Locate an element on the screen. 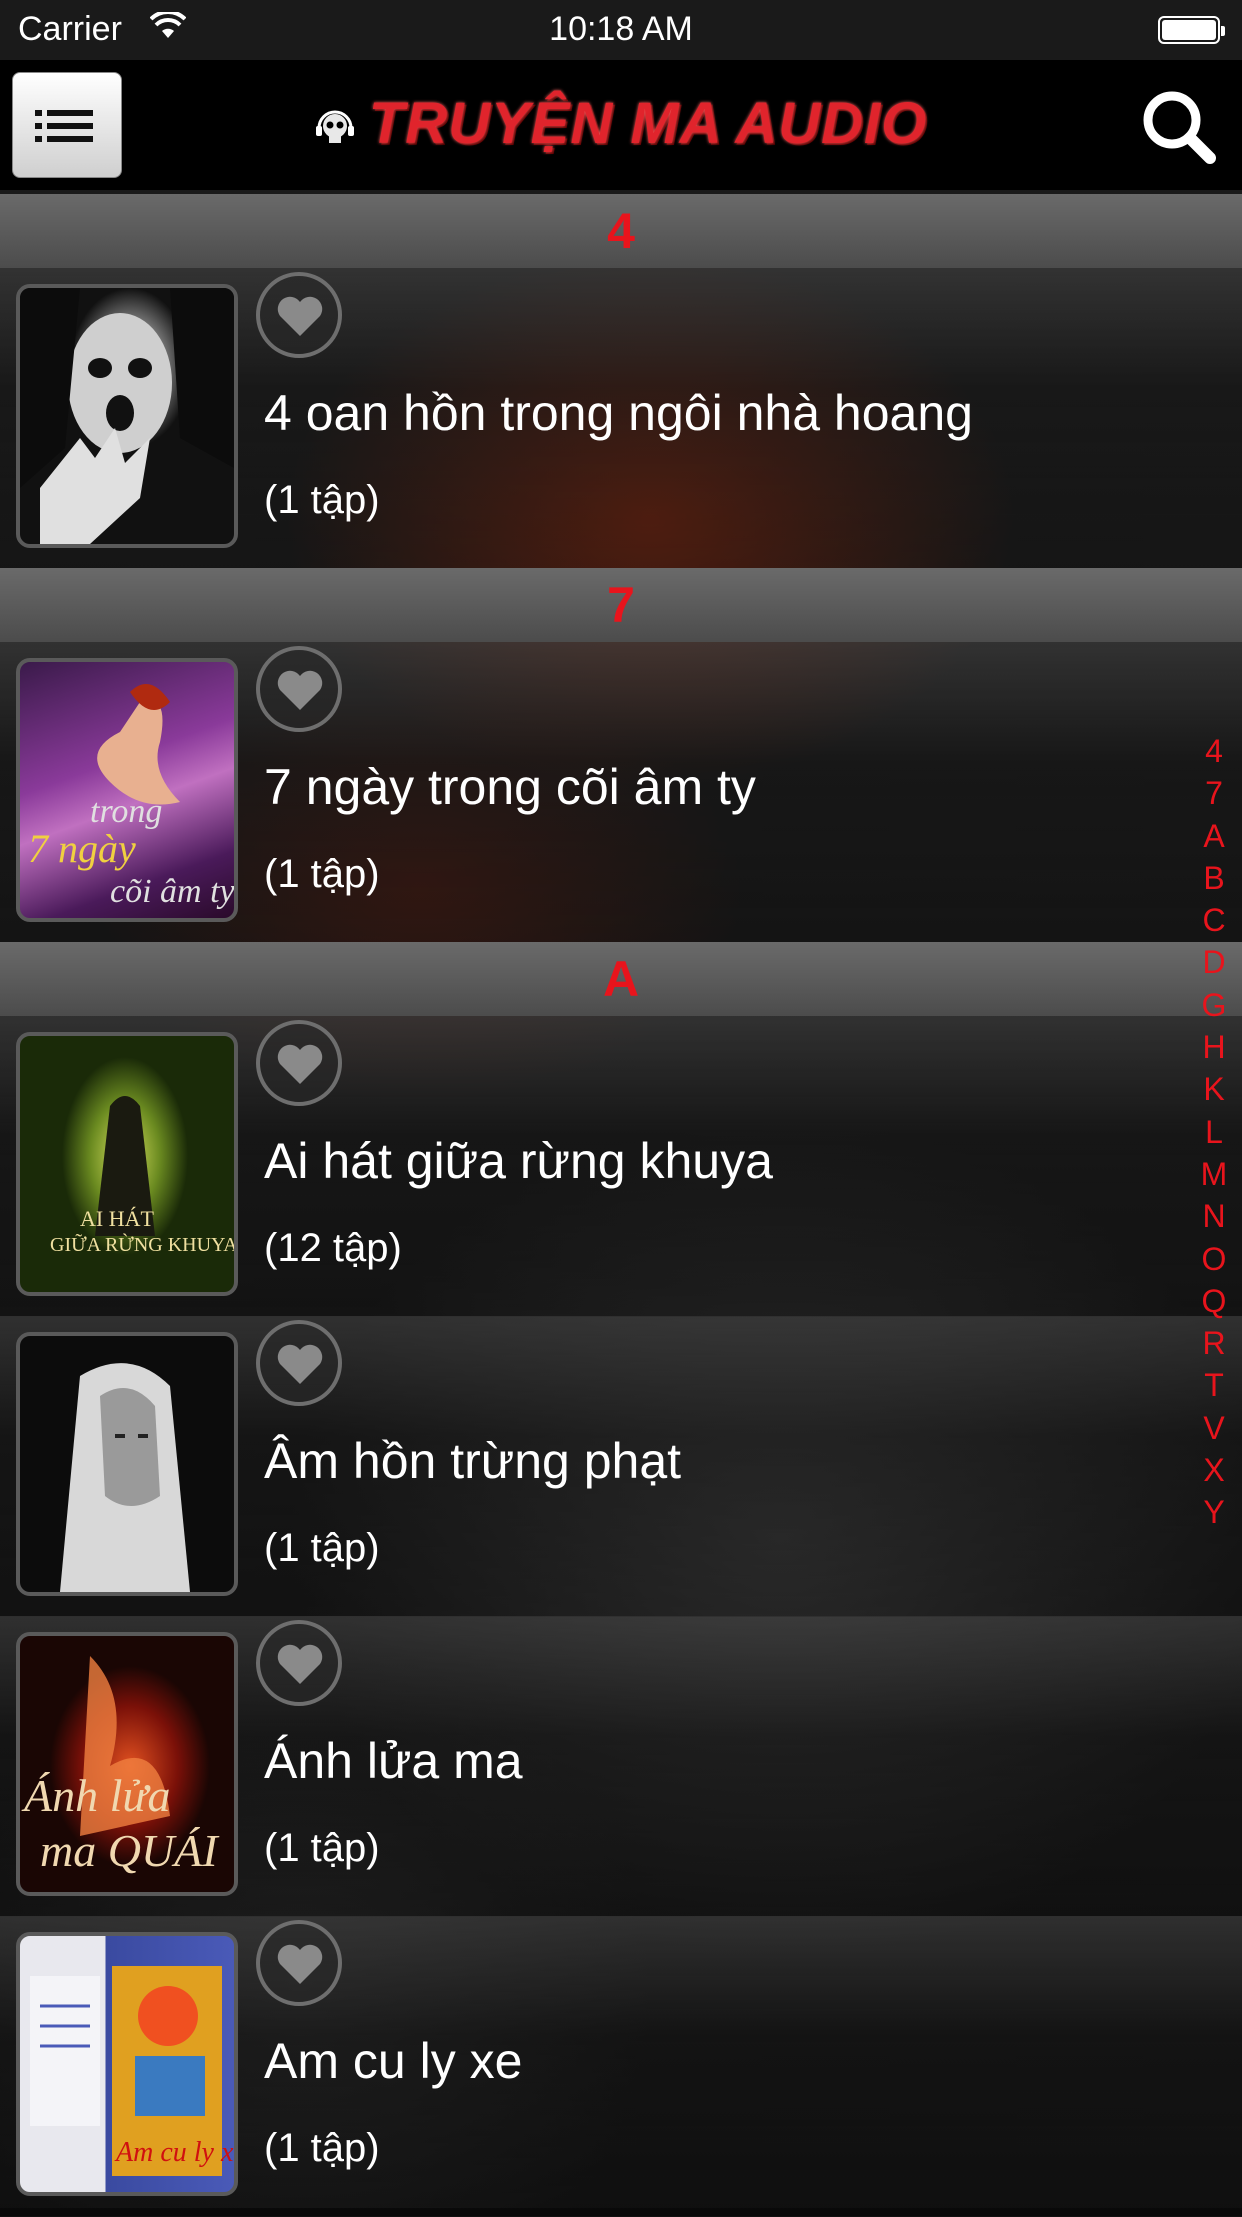  section-index: 4 7 A B C D G H K L M N O Q R T V X Y is located at coordinates (1214, 1132).